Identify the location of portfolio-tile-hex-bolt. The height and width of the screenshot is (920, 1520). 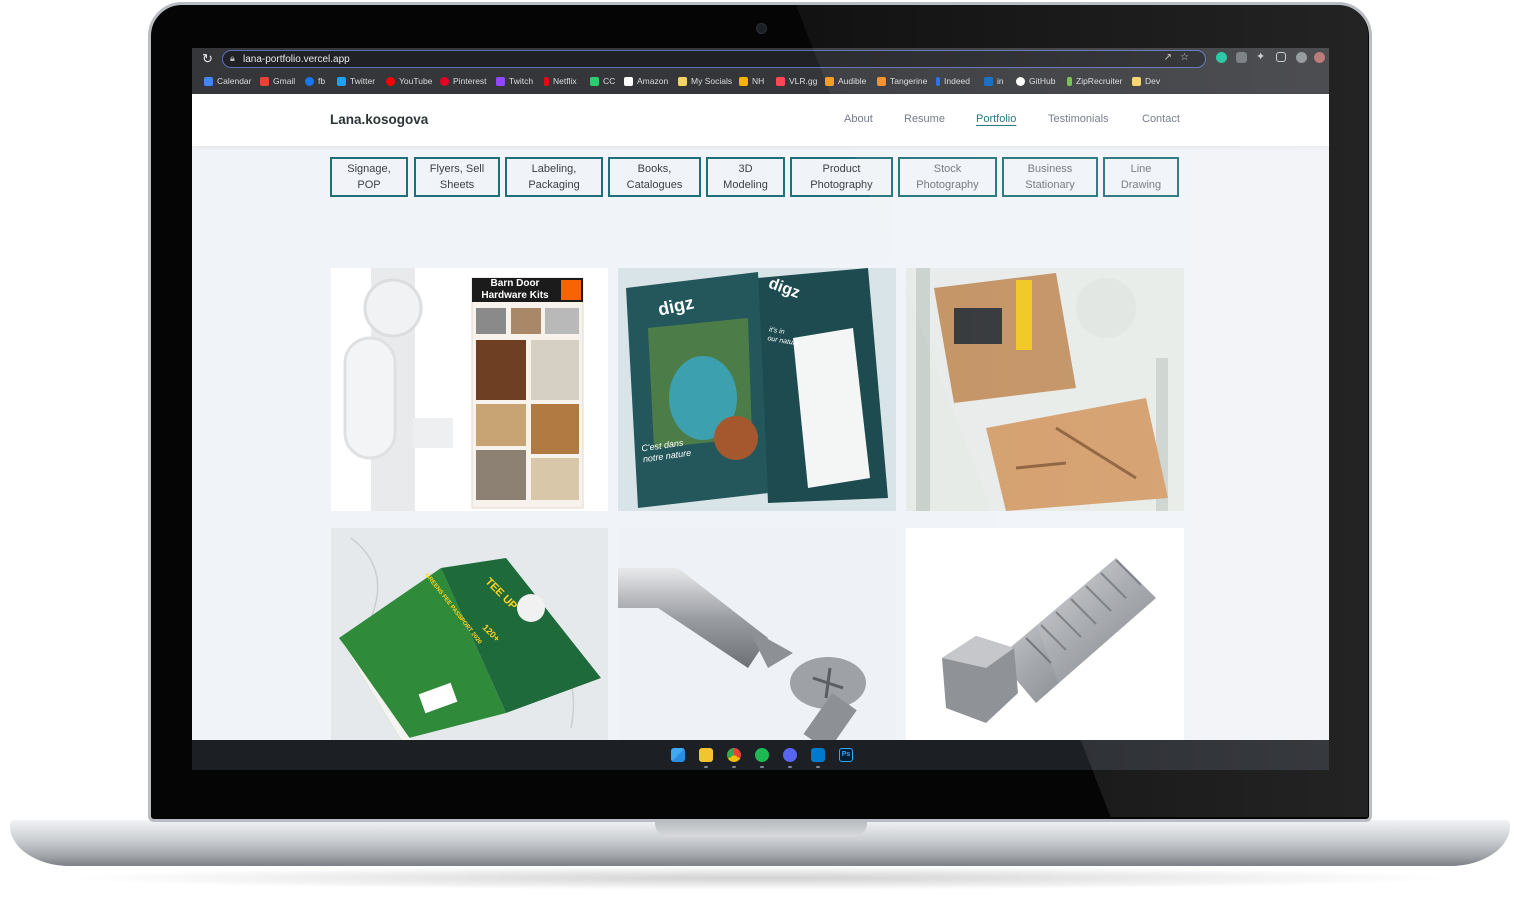
(1045, 634).